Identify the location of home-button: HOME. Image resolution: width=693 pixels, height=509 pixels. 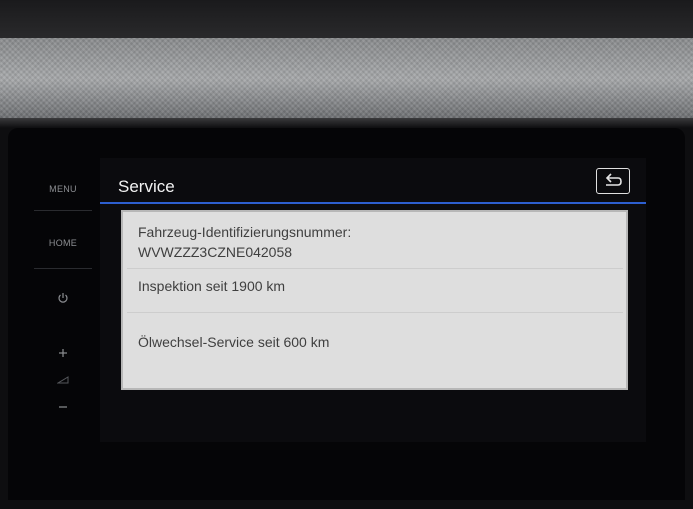
(63, 243).